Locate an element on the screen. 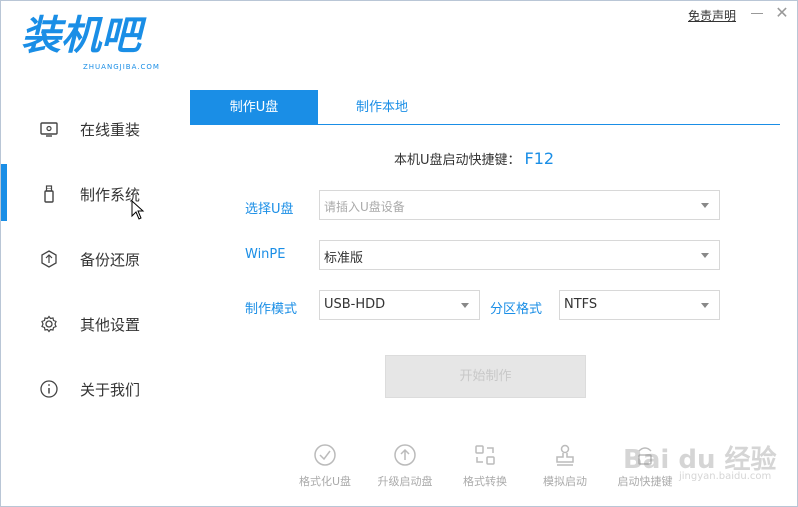 This screenshot has width=798, height=507. disclaimer-link: 免责声明 is located at coordinates (712, 15).